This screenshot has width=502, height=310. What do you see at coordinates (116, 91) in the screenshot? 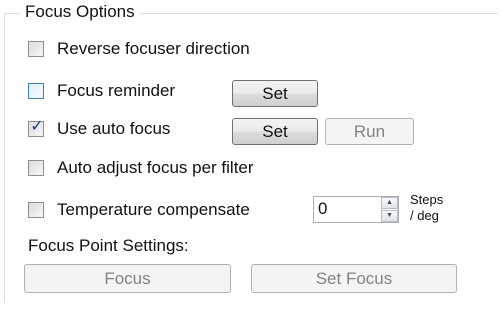
I see `focus-reminder-label: Focus reminder` at bounding box center [116, 91].